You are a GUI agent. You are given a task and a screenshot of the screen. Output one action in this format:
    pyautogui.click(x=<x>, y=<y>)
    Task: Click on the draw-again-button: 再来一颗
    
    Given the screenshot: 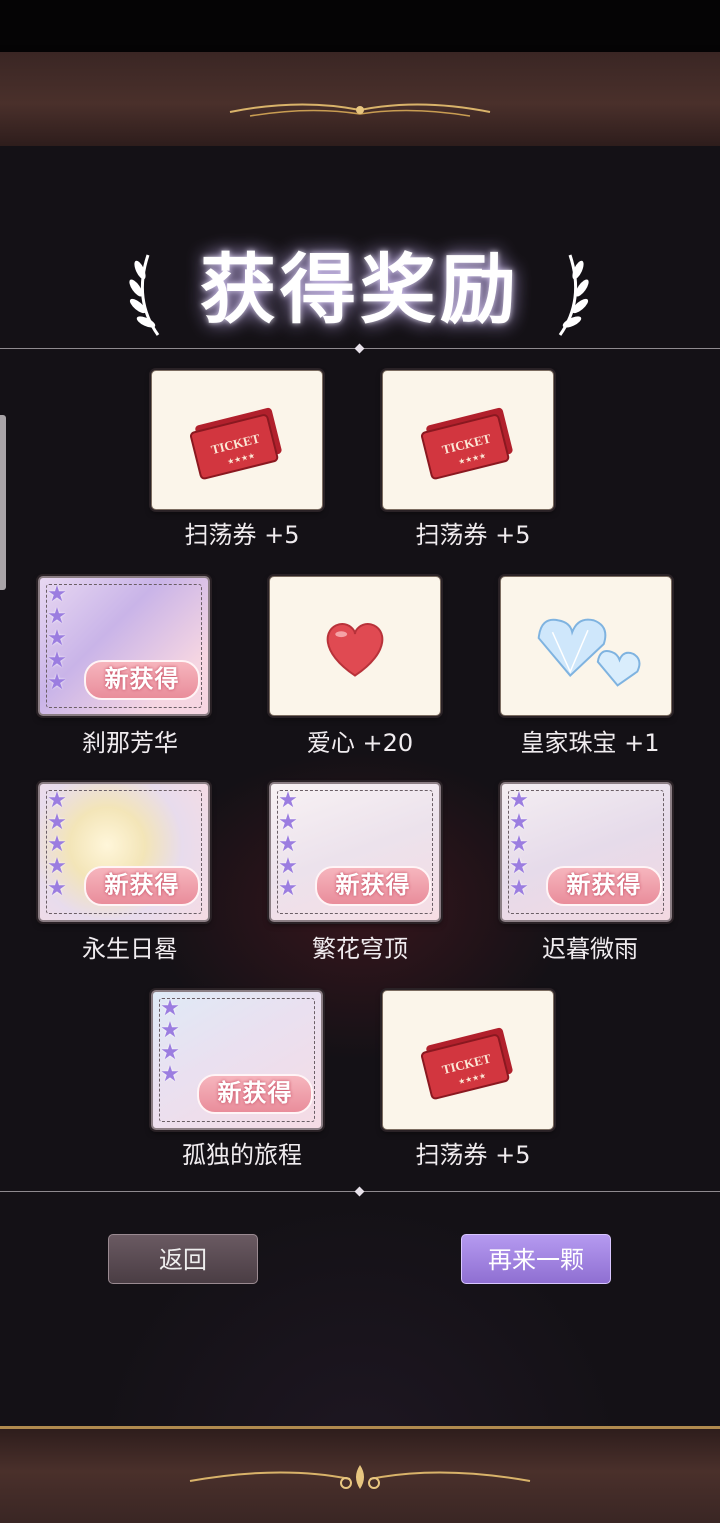 What is the action you would take?
    pyautogui.click(x=536, y=1259)
    